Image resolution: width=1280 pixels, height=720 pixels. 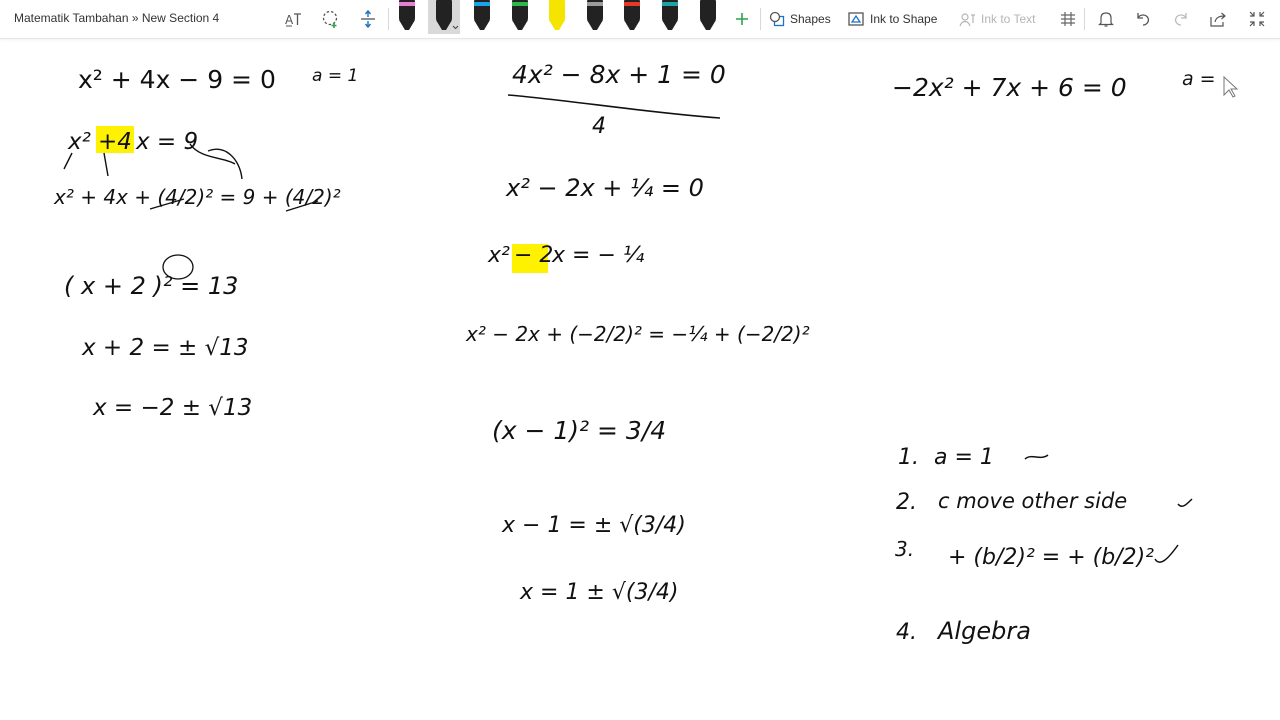 What do you see at coordinates (708, 17) in the screenshot?
I see `black-pen-icon` at bounding box center [708, 17].